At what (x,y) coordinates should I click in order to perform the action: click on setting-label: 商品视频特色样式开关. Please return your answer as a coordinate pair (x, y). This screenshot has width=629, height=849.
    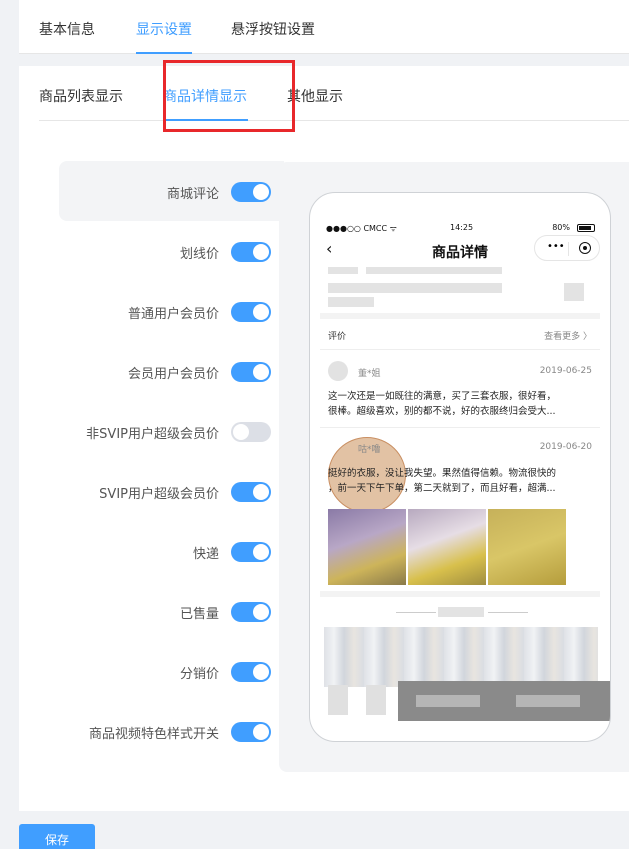
    Looking at the image, I should click on (153, 734).